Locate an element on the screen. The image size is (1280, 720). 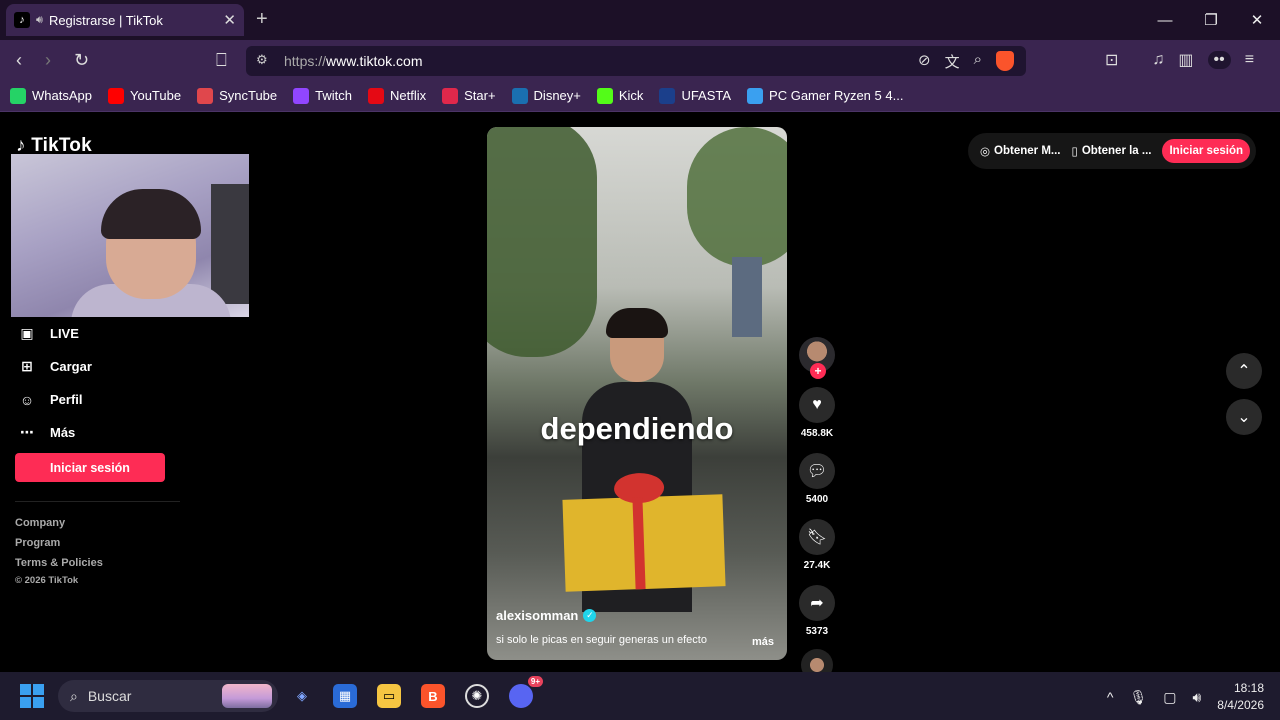
brave-taskbar-icon: B is located at coordinates (433, 696).